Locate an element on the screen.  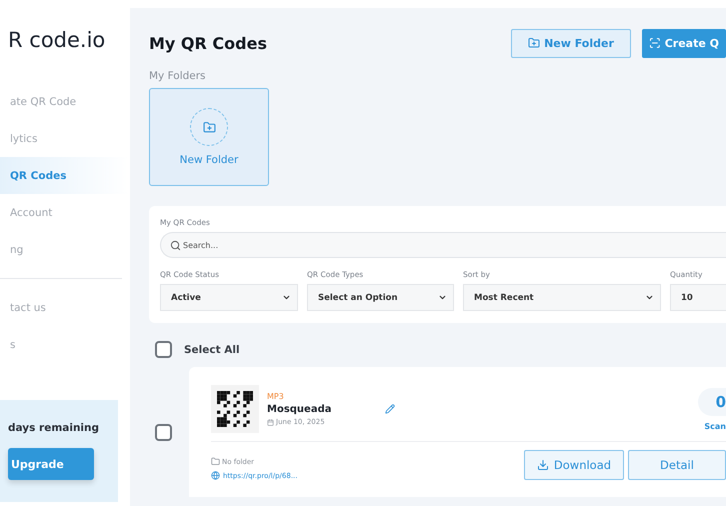
sidebar-item: ate QR Code is located at coordinates (65, 101).